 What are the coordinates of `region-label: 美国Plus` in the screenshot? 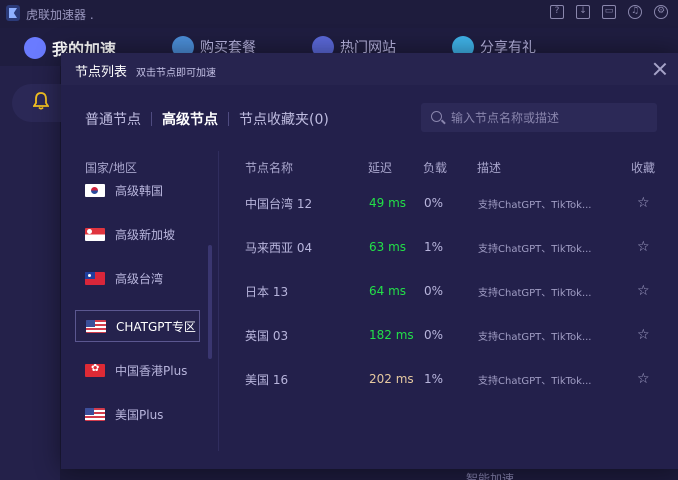 It's located at (139, 414).